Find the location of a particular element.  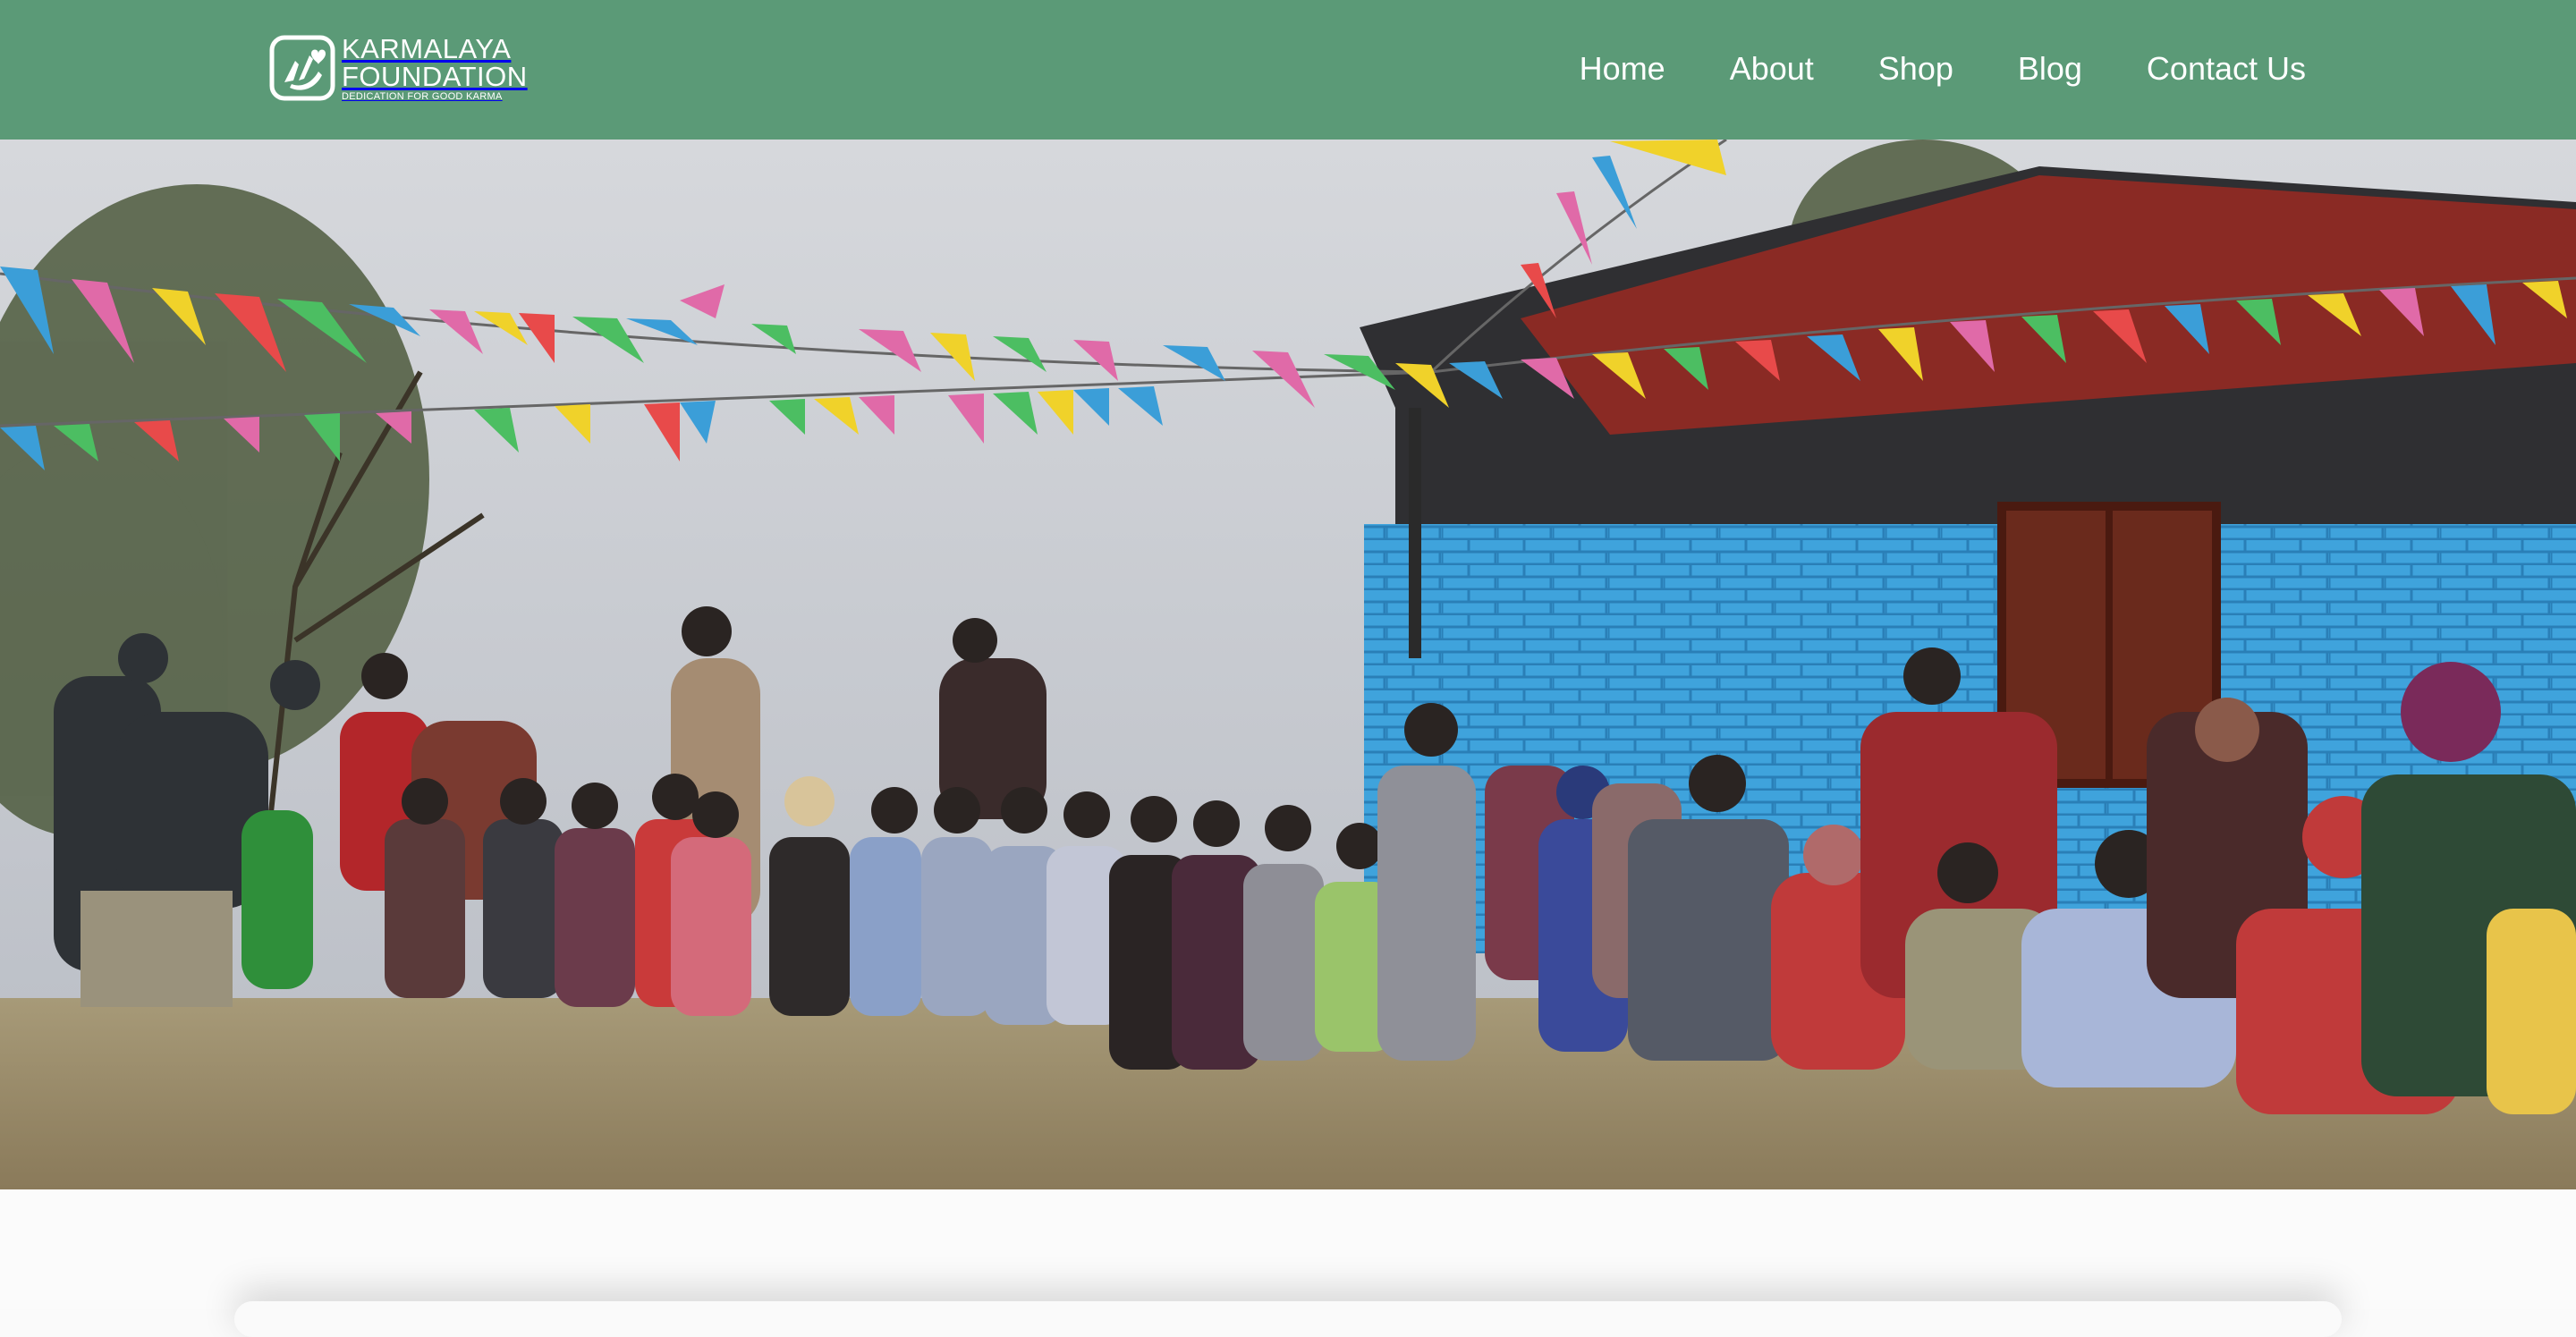

nav-home-link: Home is located at coordinates (1622, 69).